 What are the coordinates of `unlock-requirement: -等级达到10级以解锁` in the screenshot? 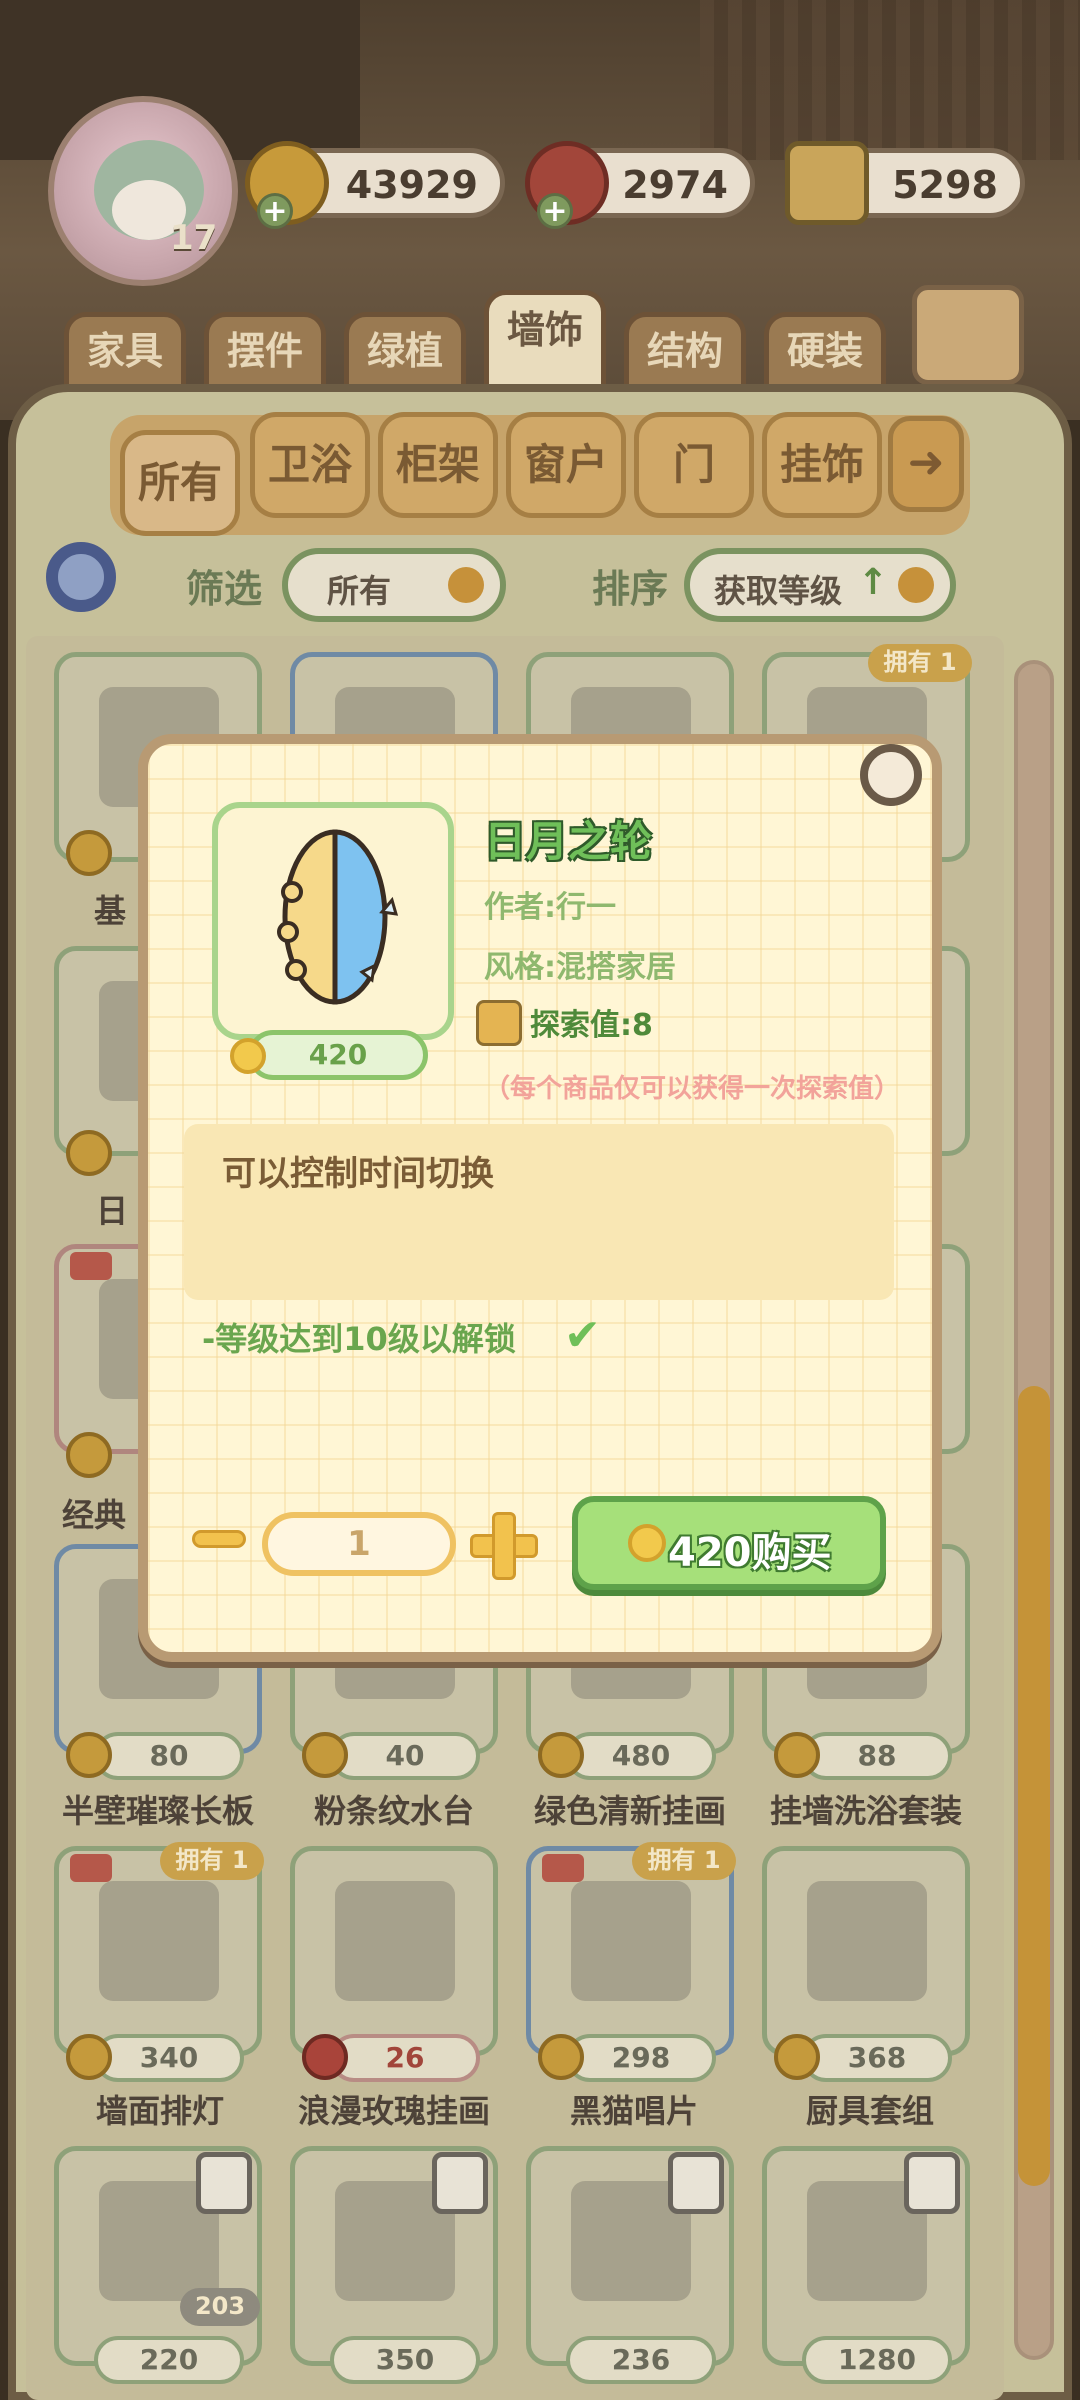 It's located at (359, 1339).